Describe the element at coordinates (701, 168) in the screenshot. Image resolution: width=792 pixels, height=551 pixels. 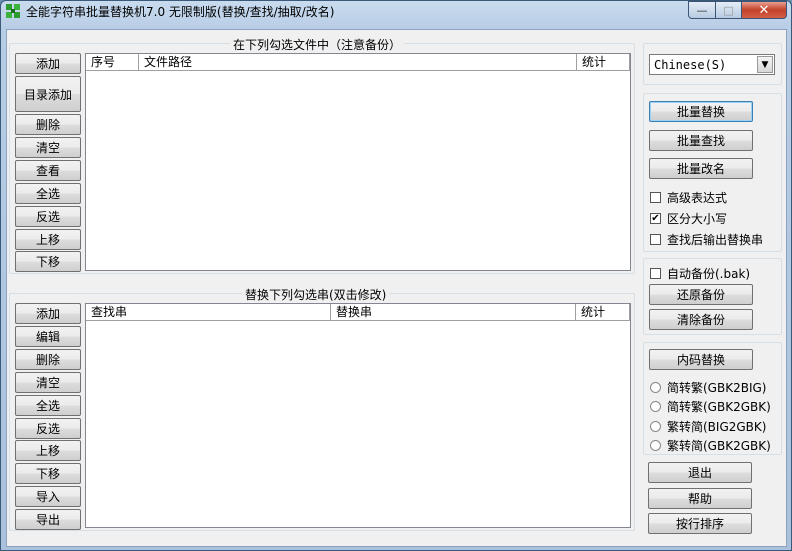
I see `batch-rename-button: 批量改名` at that location.